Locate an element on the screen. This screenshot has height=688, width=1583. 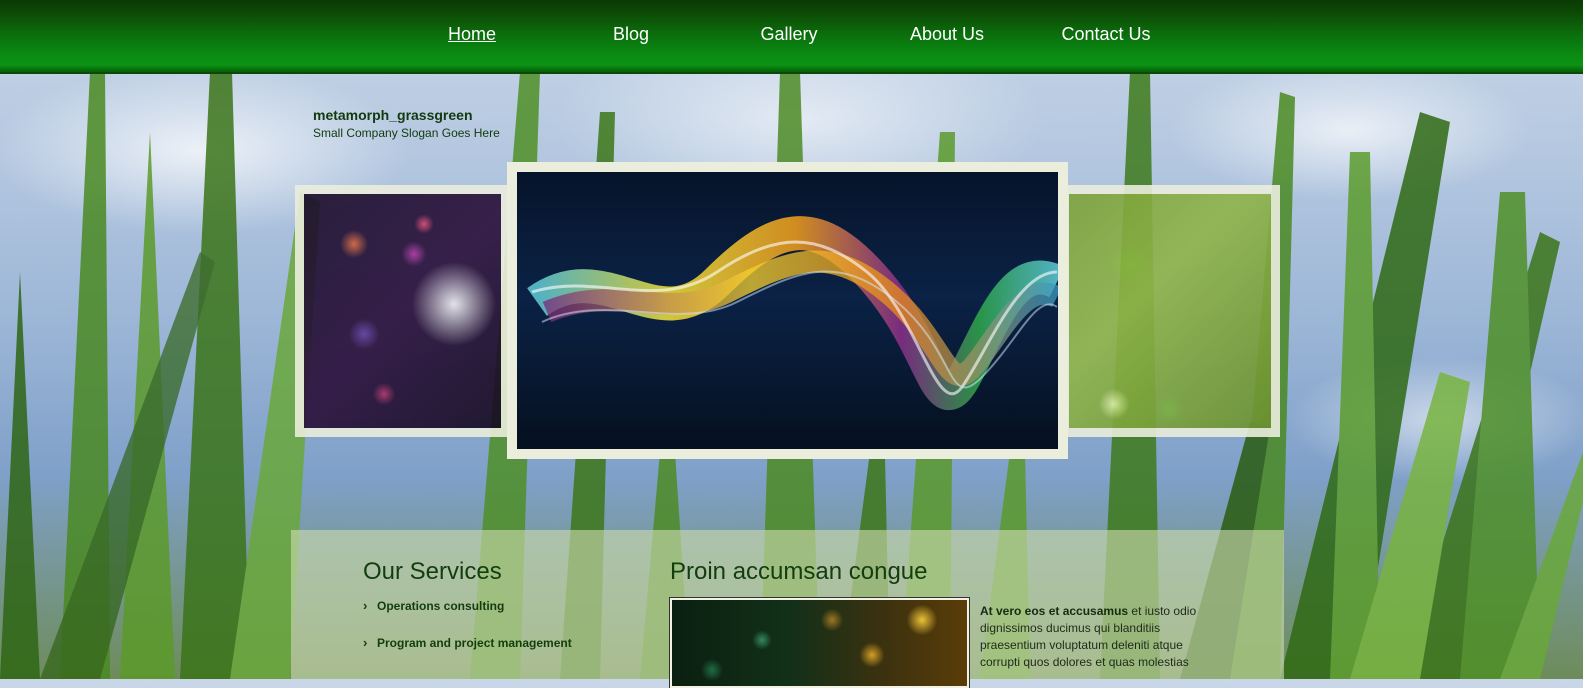
gallery-image-left is located at coordinates (402, 311).